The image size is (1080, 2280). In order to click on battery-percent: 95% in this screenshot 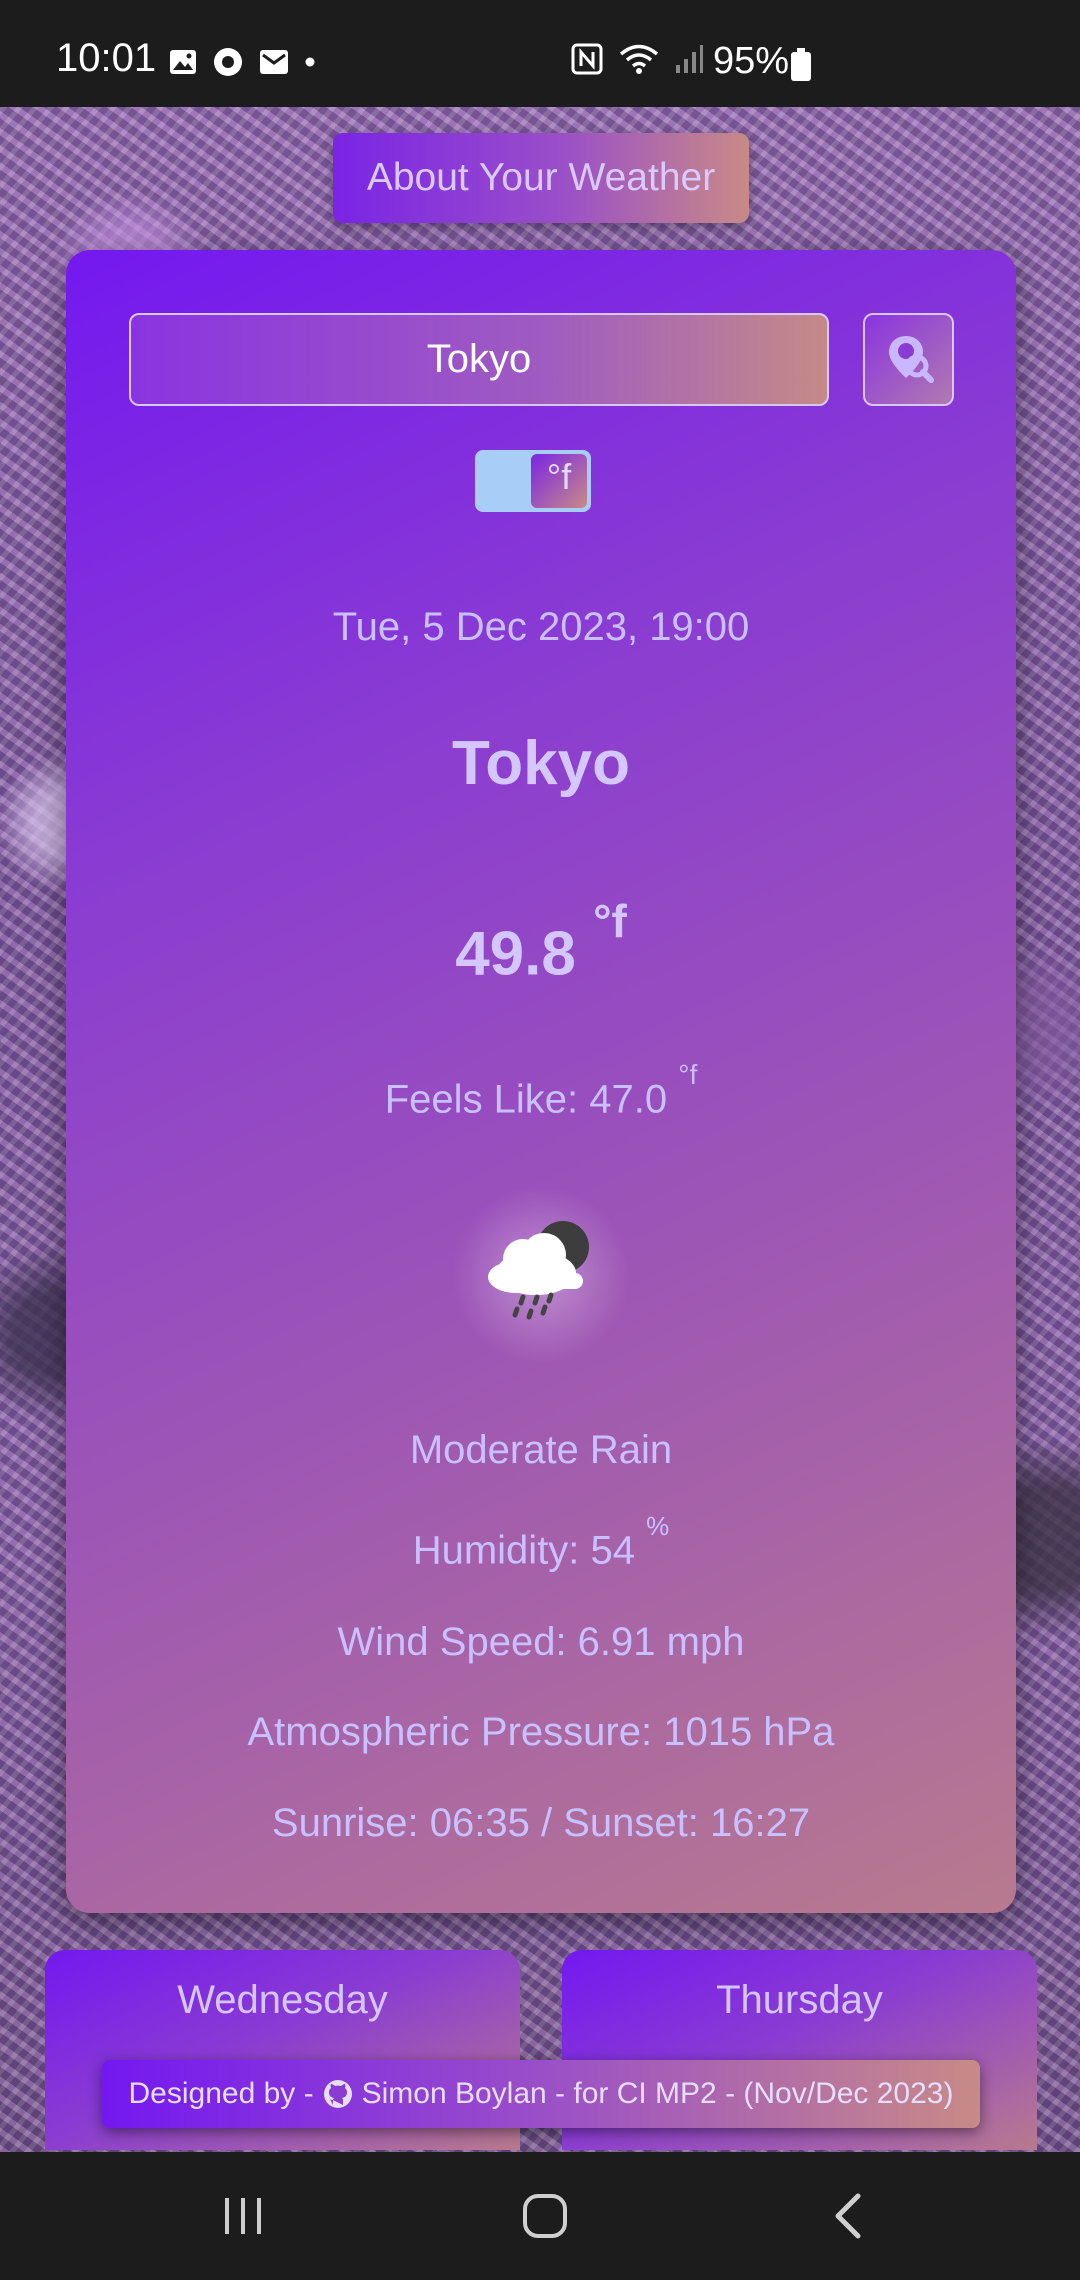, I will do `click(751, 61)`.